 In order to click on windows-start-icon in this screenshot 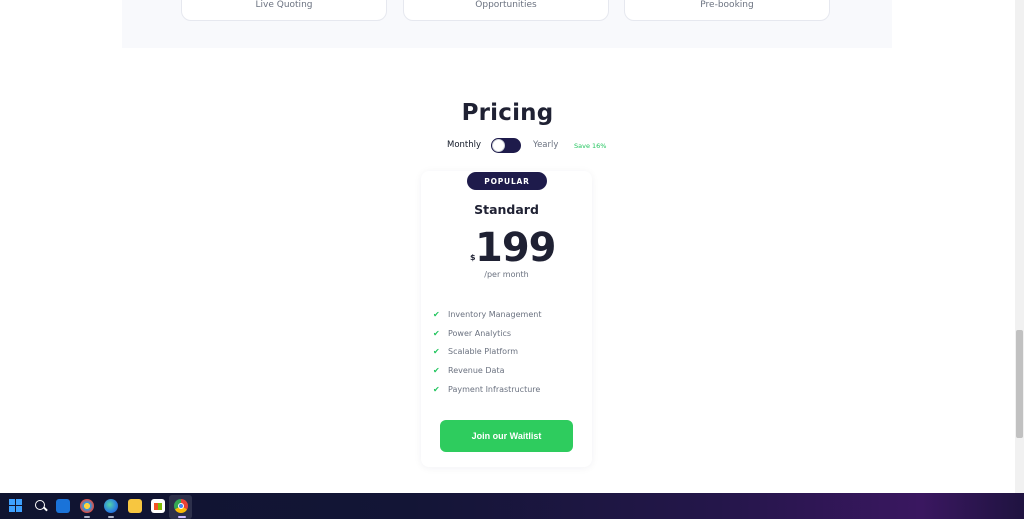, I will do `click(16, 506)`.